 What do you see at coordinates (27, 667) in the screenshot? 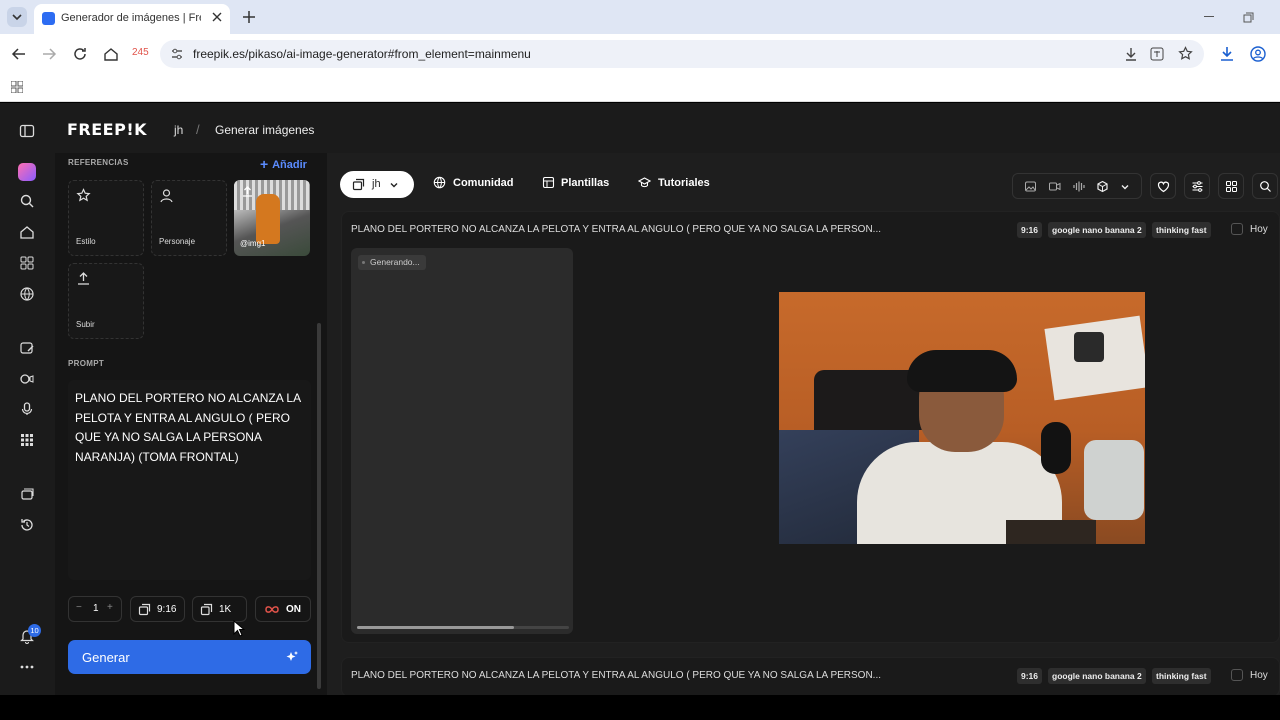
I see `more-icon` at bounding box center [27, 667].